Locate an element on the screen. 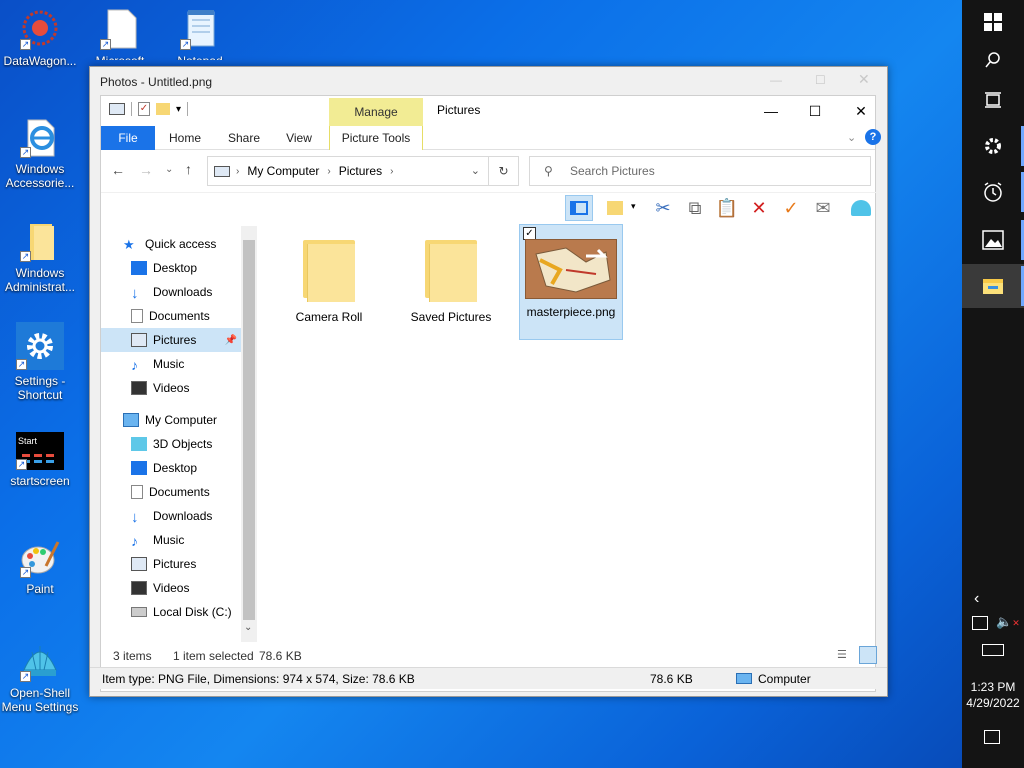  pin-icon: 📌 is located at coordinates (231, 340).